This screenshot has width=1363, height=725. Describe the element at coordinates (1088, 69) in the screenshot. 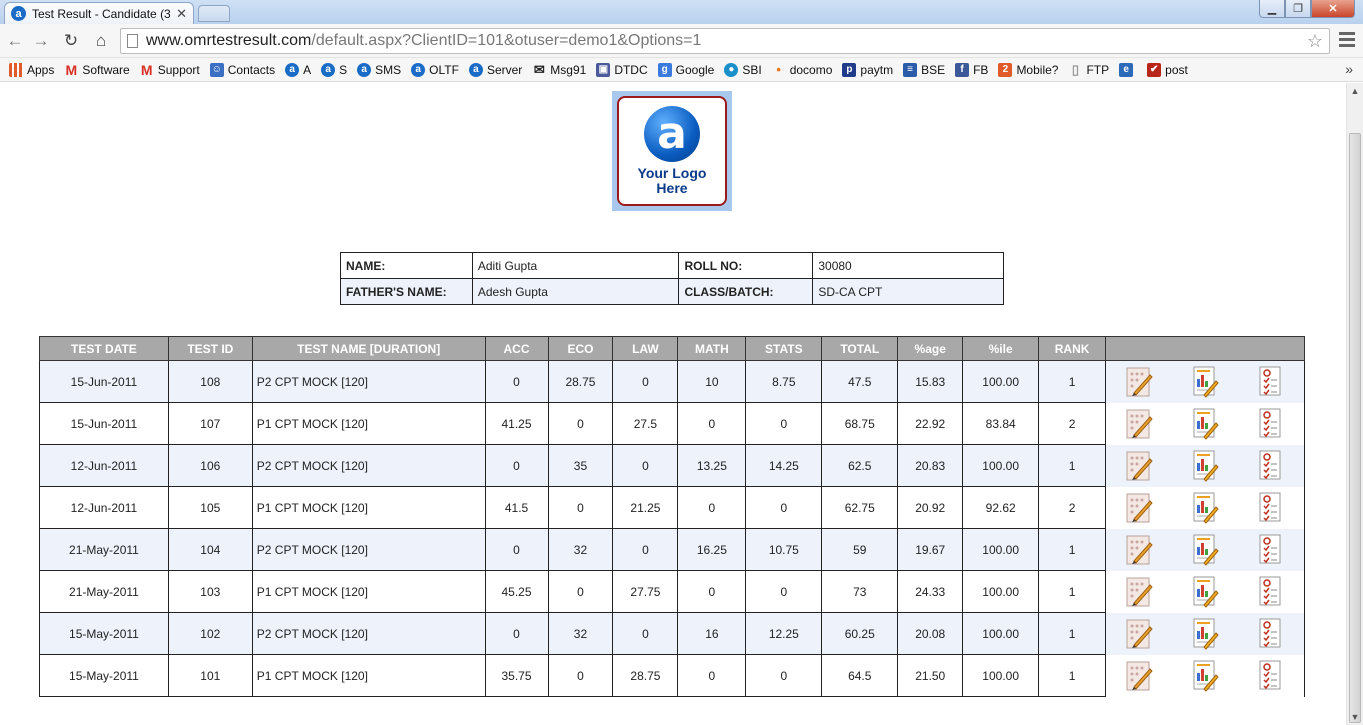

I see `bookmark-item: ▯ FTP` at that location.